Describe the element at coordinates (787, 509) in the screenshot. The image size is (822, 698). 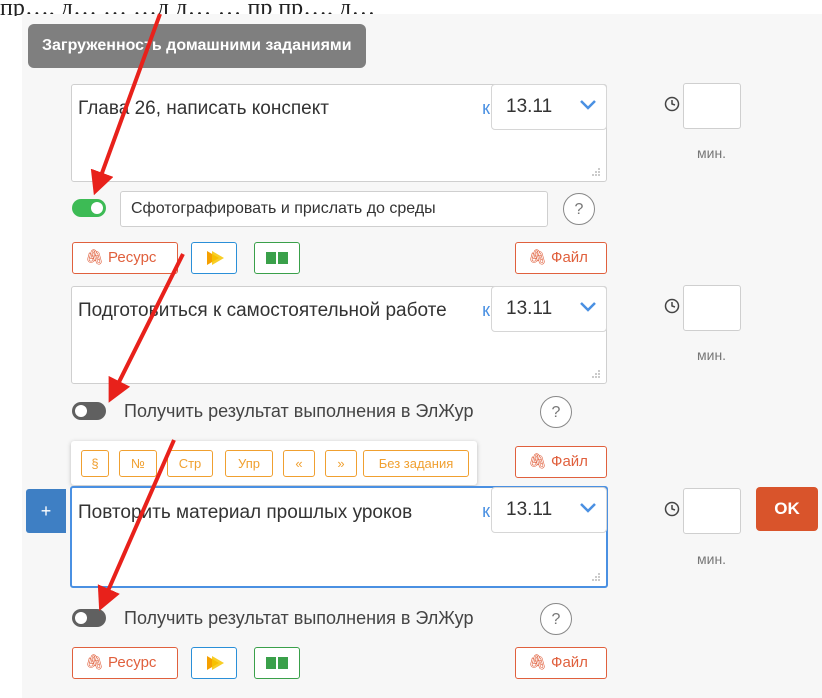
I see `ok-button: OK` at that location.